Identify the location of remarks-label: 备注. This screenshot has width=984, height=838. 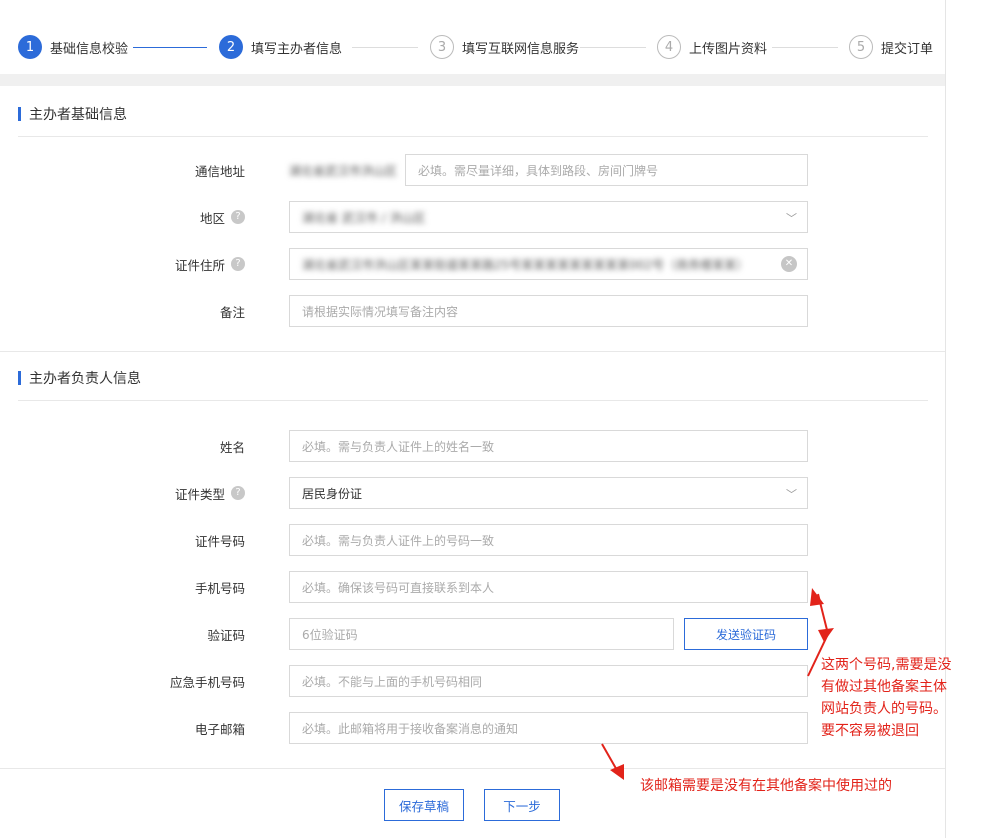
(122, 311).